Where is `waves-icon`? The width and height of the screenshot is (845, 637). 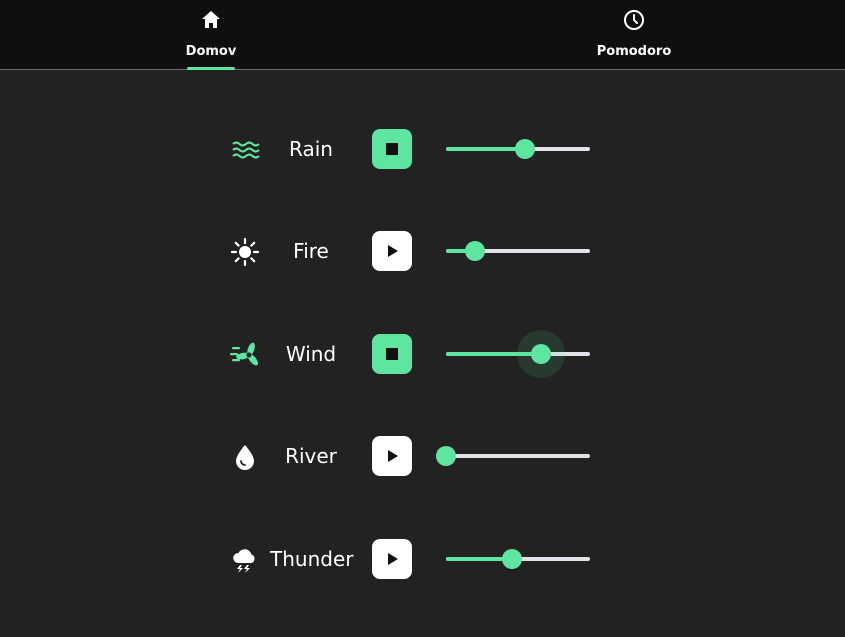
waves-icon is located at coordinates (245, 150).